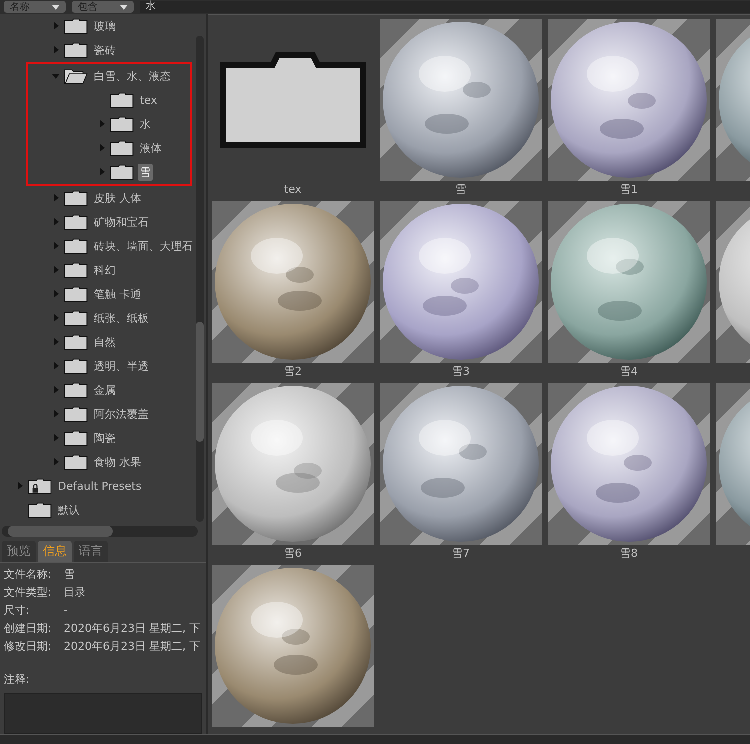 This screenshot has width=750, height=744. Describe the element at coordinates (105, 438) in the screenshot. I see `tree-item: 陶瓷` at that location.